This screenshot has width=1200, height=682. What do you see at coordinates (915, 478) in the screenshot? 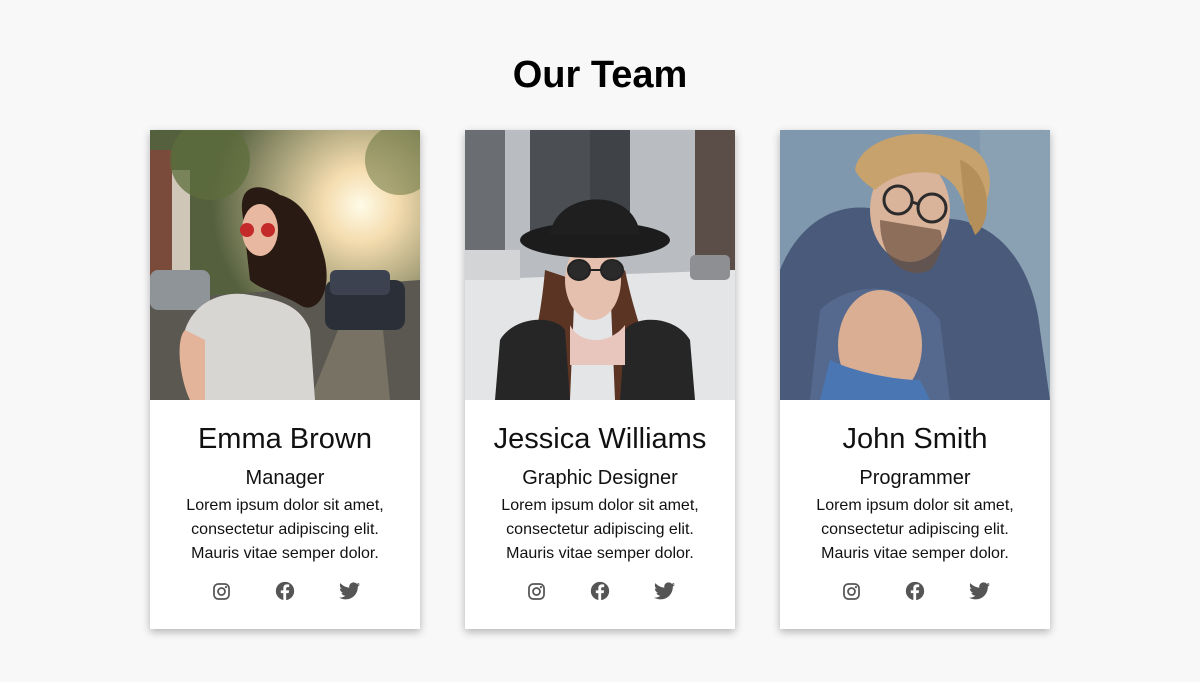
I see `member-role: Programmer` at bounding box center [915, 478].